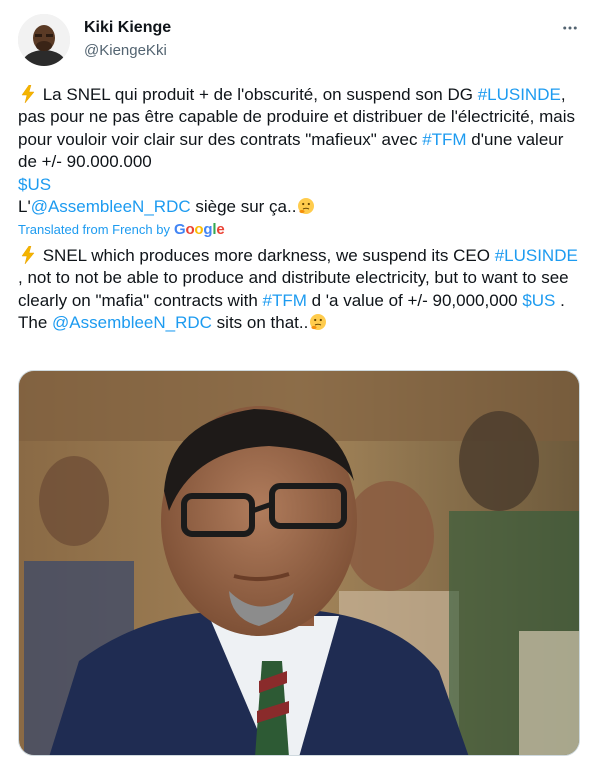  Describe the element at coordinates (243, 207) in the screenshot. I see `tweet-fr-text-4: siège sur ça..` at that location.